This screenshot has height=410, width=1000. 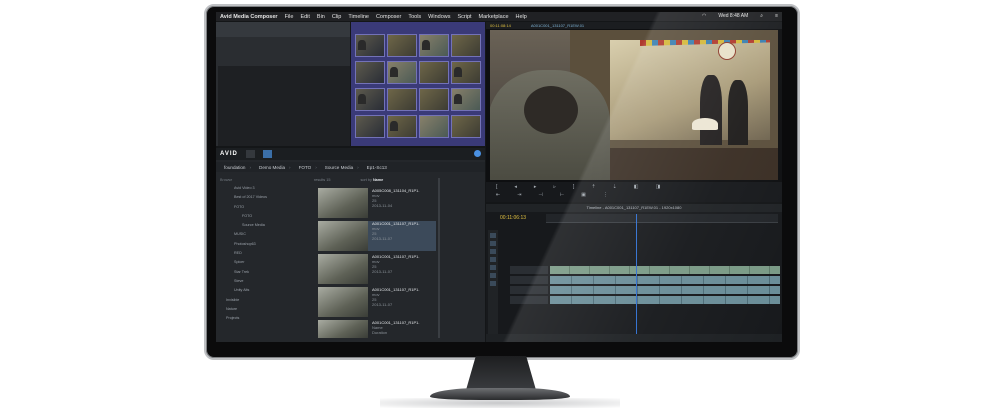 What do you see at coordinates (265, 199) in the screenshot?
I see `tree-item: Best of 2017 Videos` at bounding box center [265, 199].